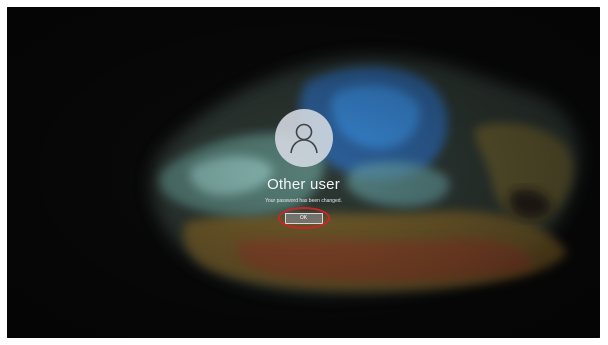 The width and height of the screenshot is (608, 345). I want to click on username-label: Other user, so click(303, 184).